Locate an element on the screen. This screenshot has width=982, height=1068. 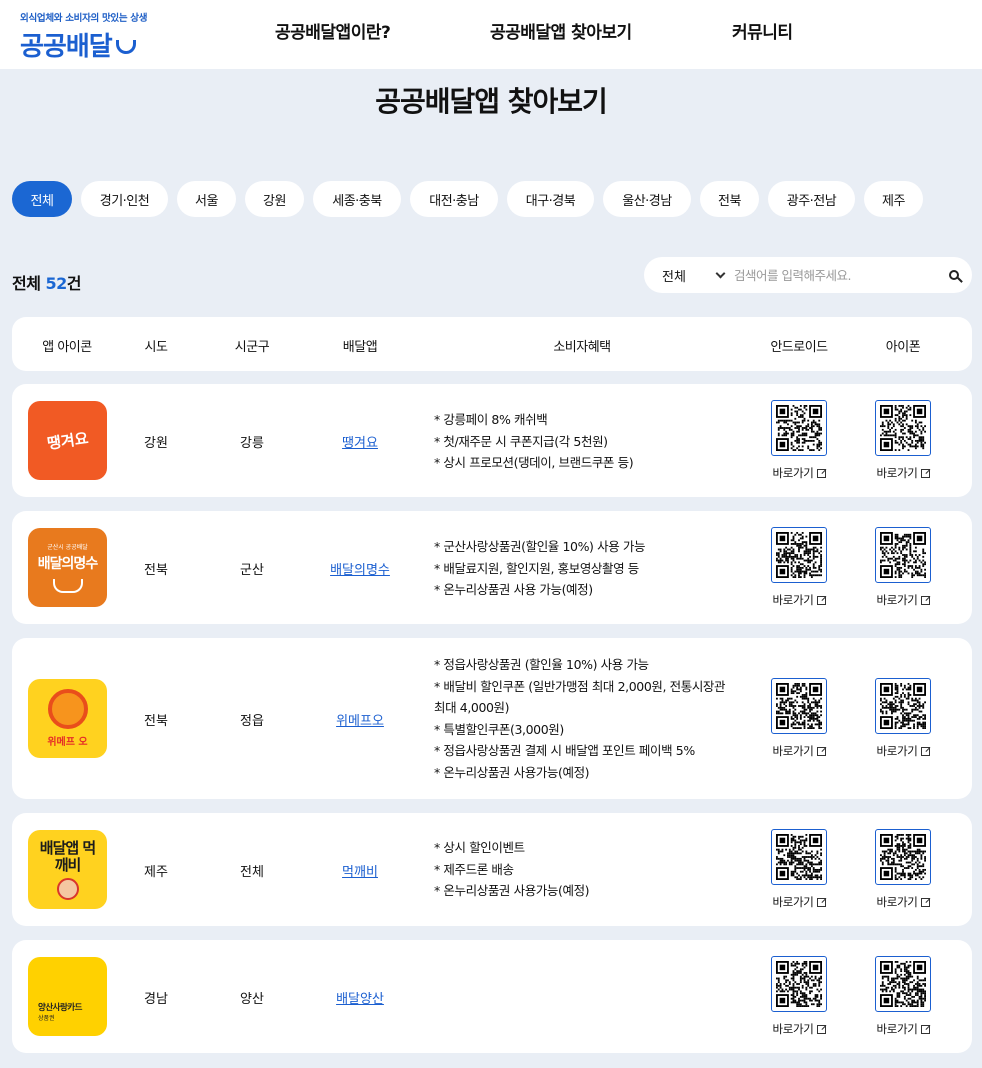
table-row: 양산사랑카드 상품권 경남 양산 배달양산 바로가기 바로가기 is located at coordinates (492, 996).